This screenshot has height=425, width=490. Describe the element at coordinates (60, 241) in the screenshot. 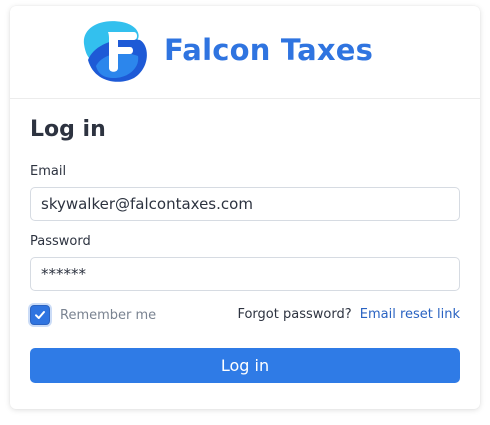

I see `password-label: Password` at that location.